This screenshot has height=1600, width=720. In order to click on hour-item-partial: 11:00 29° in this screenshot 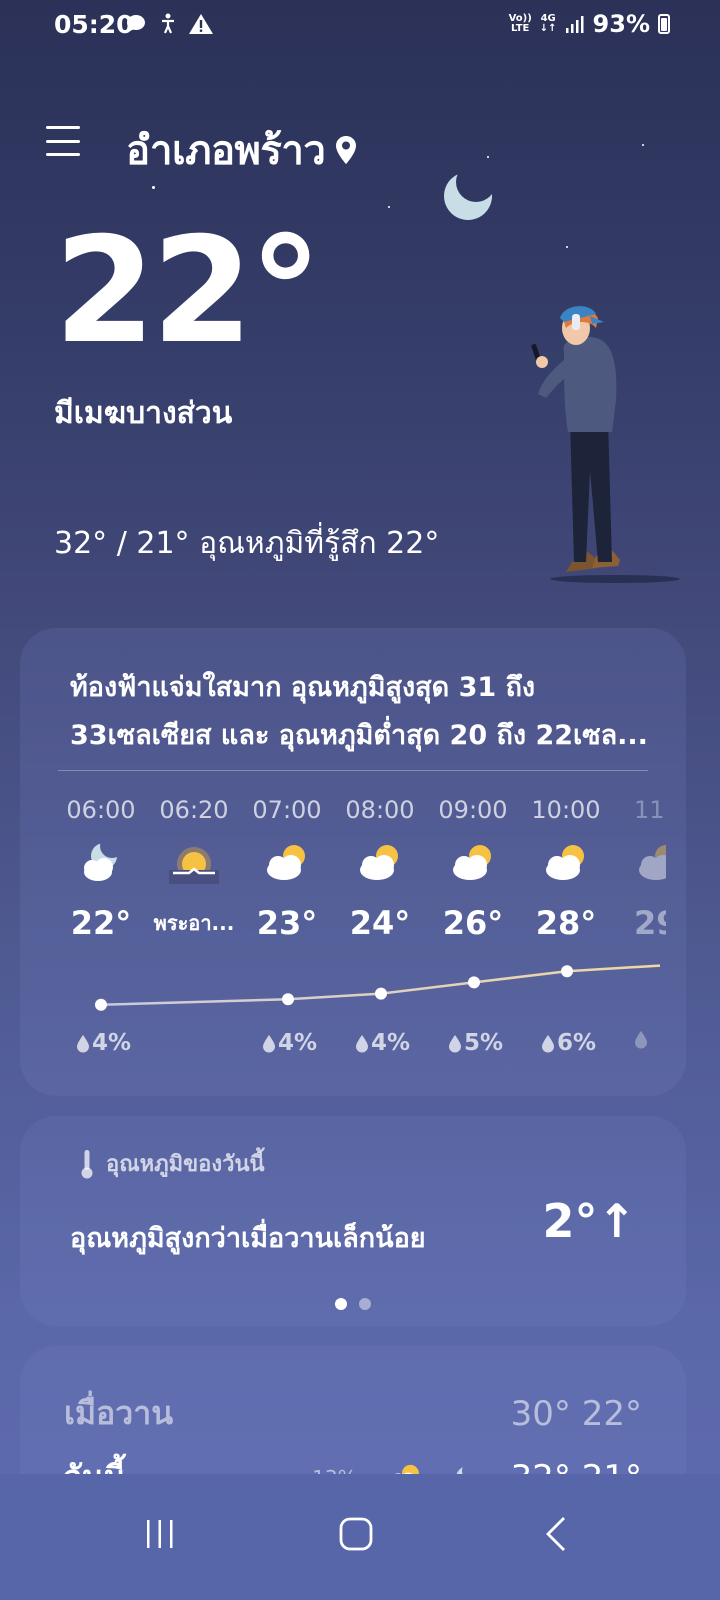, I will do `click(640, 869)`.